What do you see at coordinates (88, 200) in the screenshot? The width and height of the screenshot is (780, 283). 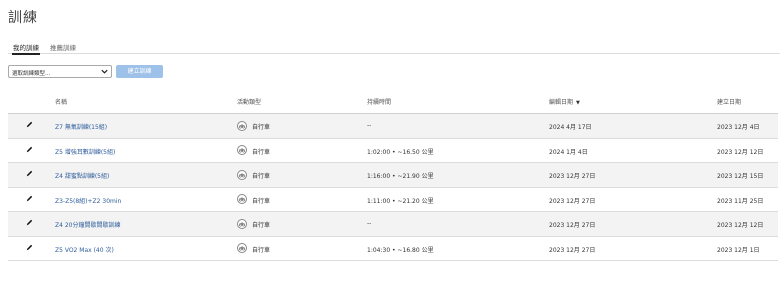 I see `workout-name-link: Z3-Z5(8組)+Z2 30min` at bounding box center [88, 200].